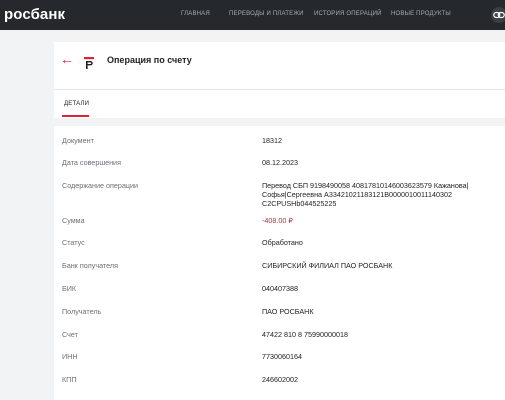 The height and width of the screenshot is (400, 505). I want to click on rosbank-r-icon, so click(89, 63).